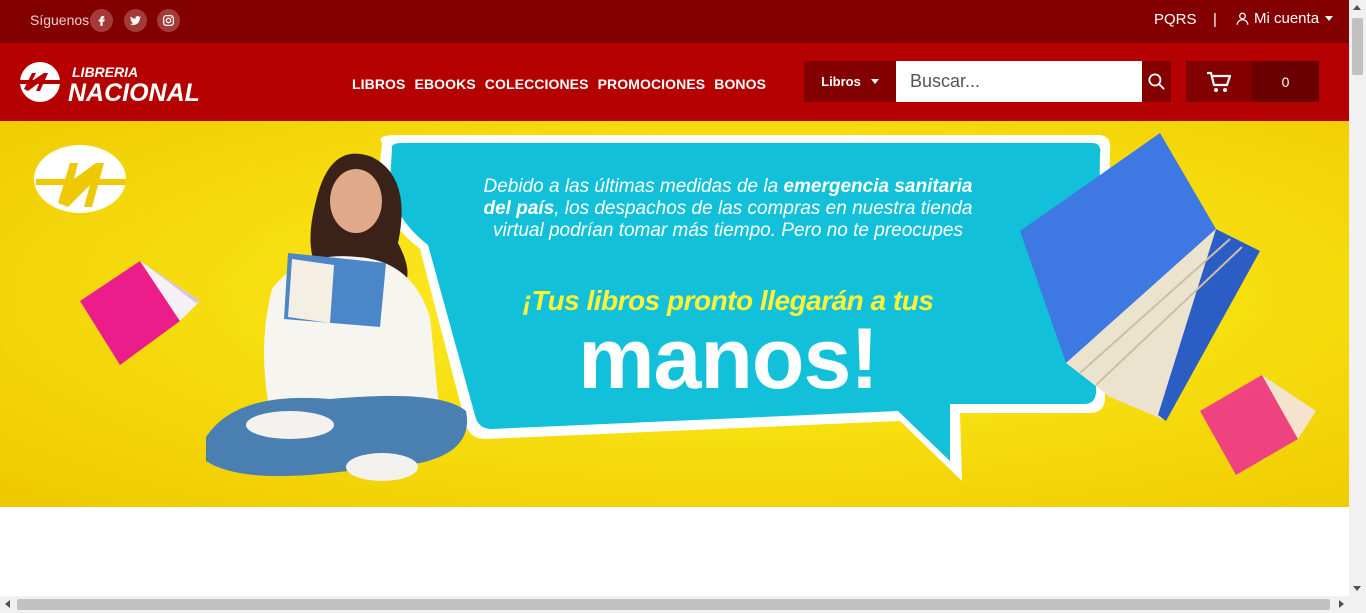 Image resolution: width=1366 pixels, height=613 pixels. I want to click on nav-bonos: BONOS, so click(740, 84).